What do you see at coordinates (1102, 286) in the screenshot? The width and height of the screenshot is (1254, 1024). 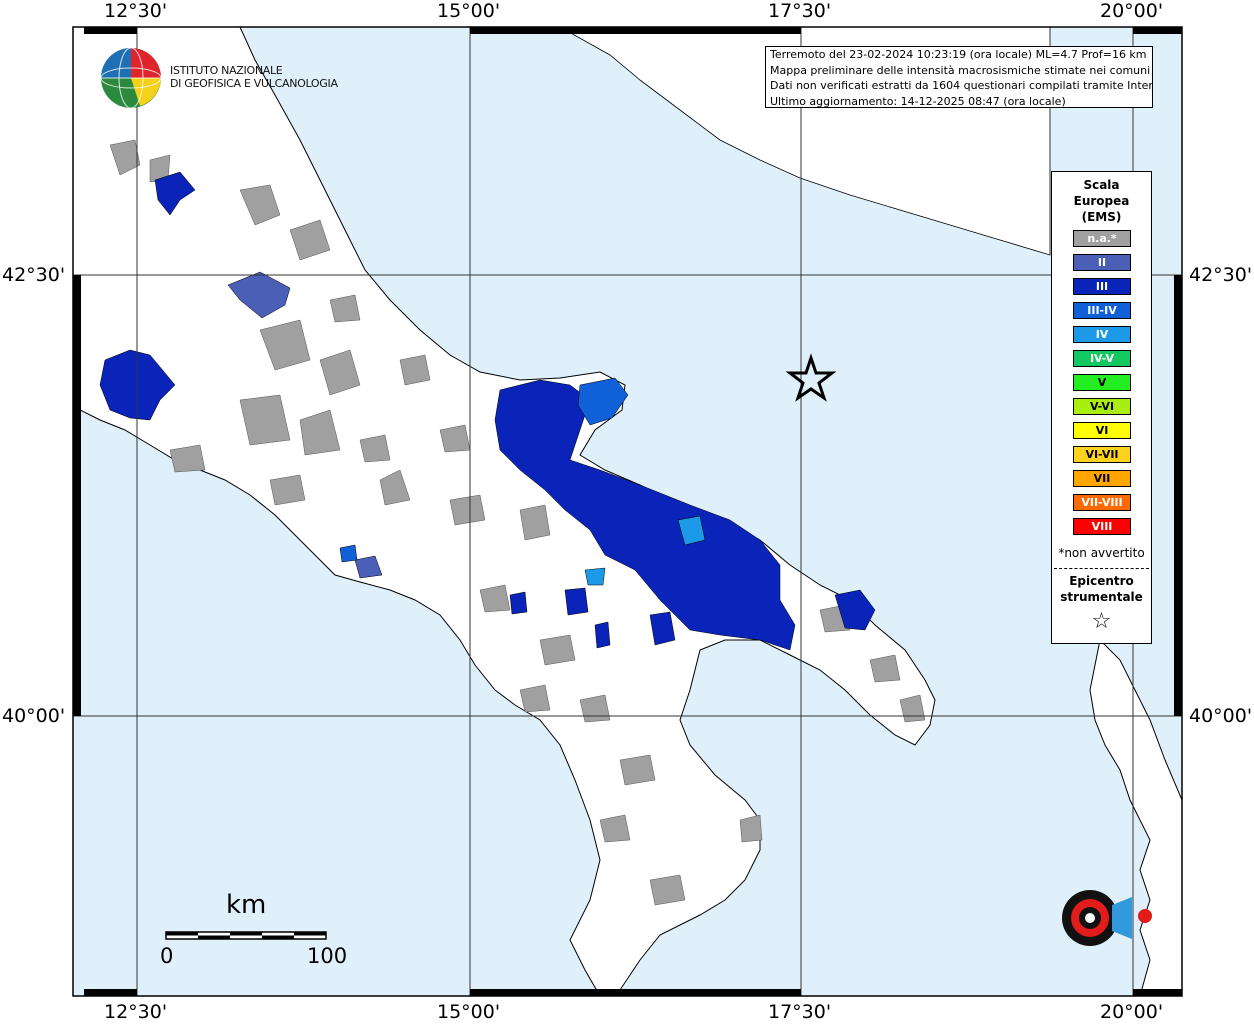 I see `legend-swatch-iii: III` at bounding box center [1102, 286].